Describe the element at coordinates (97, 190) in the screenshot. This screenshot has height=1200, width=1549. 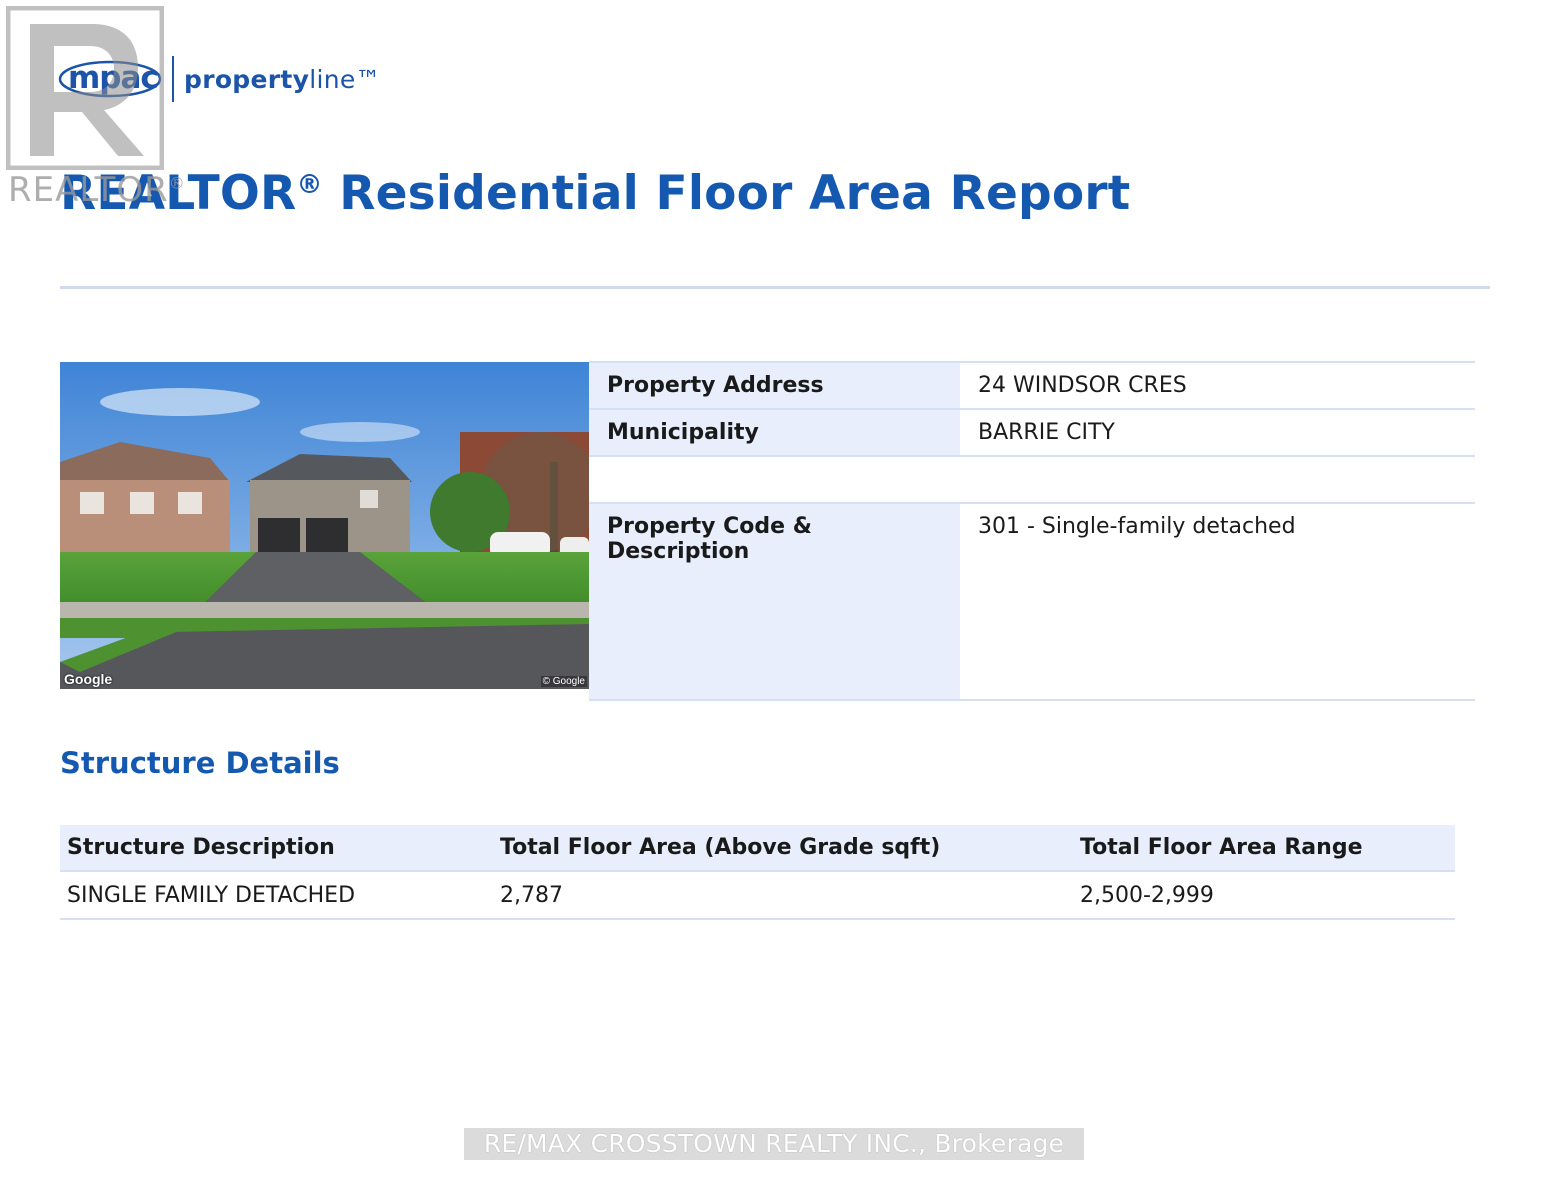
I see `realtor-watermark-text: REALTOR®` at that location.